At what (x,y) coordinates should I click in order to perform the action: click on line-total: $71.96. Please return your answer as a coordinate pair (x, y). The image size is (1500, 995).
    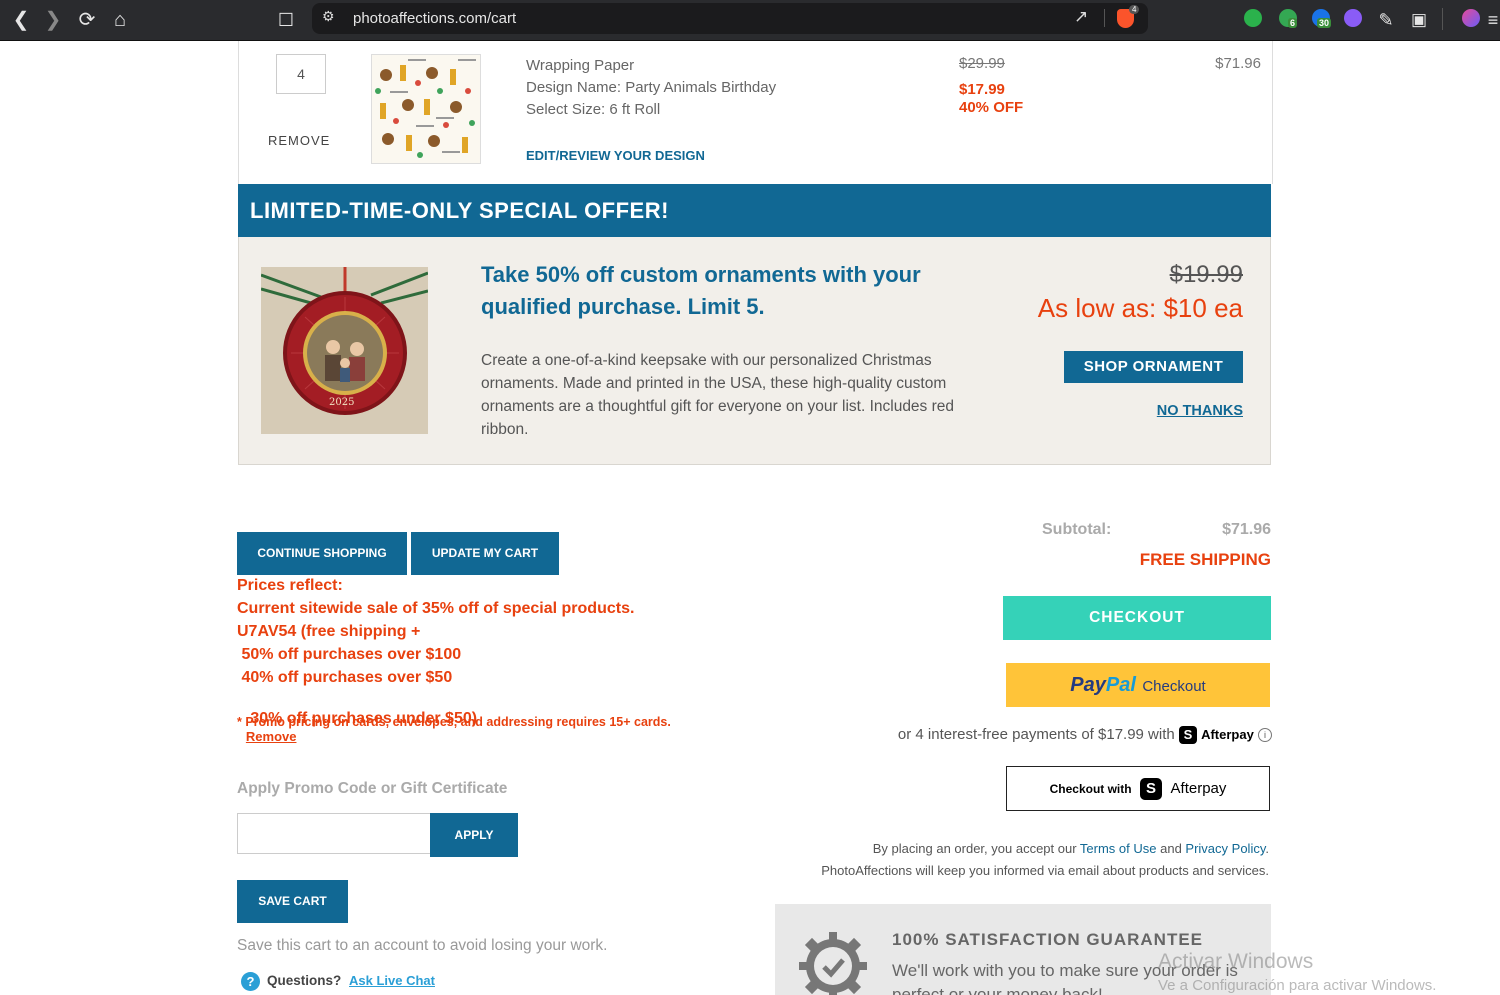
    Looking at the image, I should click on (1238, 63).